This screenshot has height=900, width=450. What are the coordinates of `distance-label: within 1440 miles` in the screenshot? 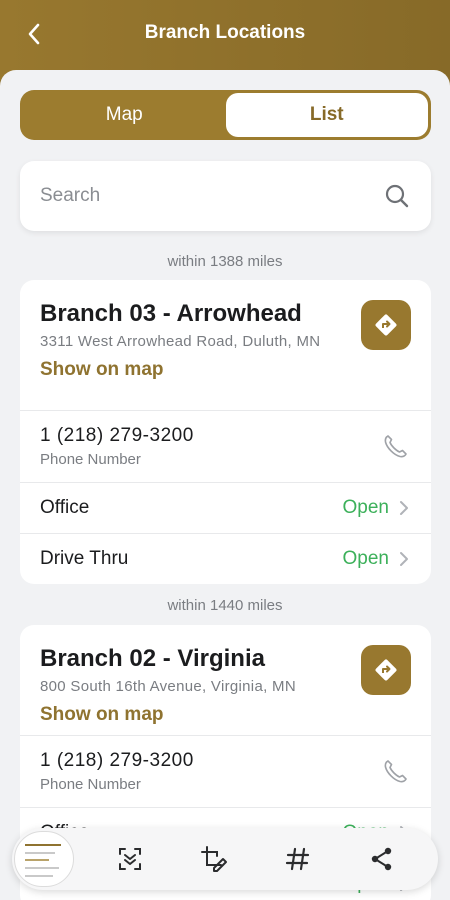 It's located at (225, 605).